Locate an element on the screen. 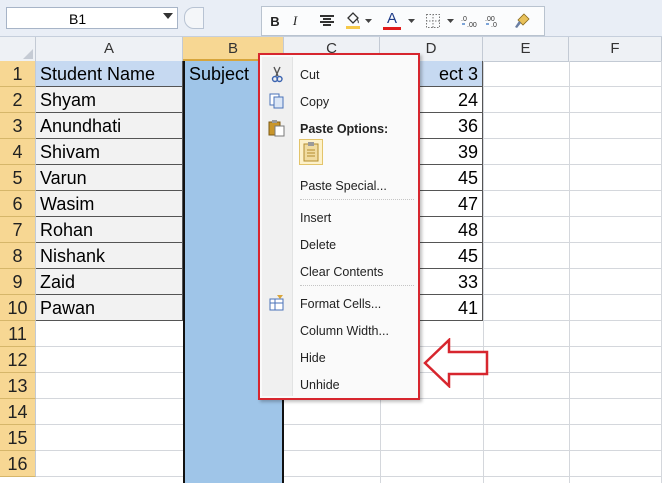  fill-color-dropdown-icon is located at coordinates (368, 21).